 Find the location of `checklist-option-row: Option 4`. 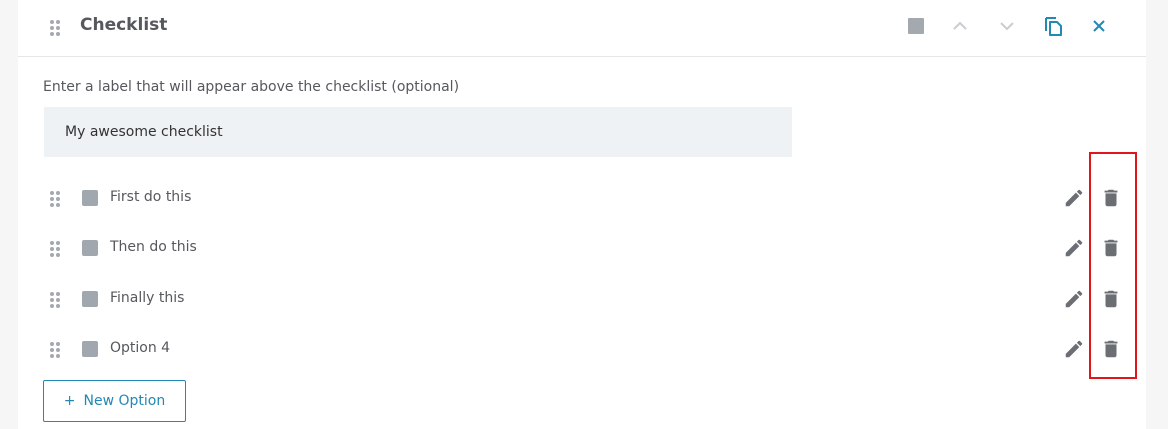

checklist-option-row: Option 4 is located at coordinates (582, 350).